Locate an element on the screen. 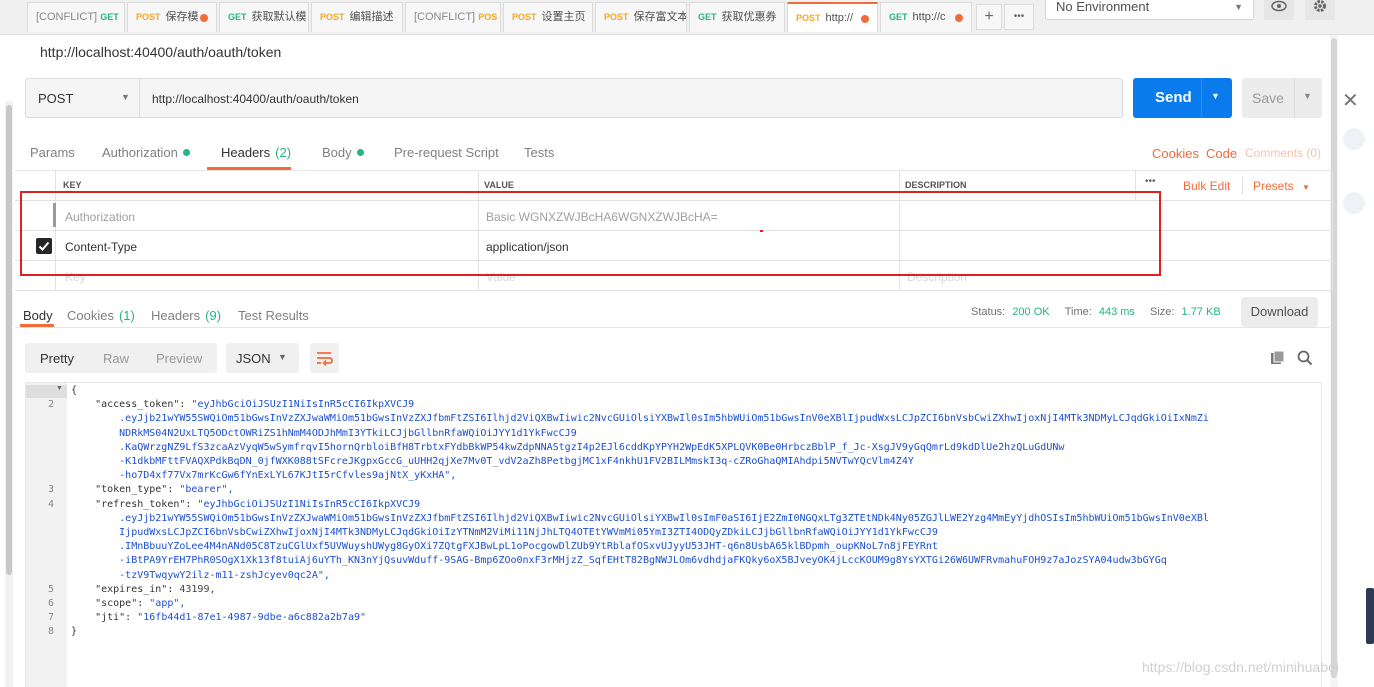  cookies-link: Cookies is located at coordinates (1175, 153).